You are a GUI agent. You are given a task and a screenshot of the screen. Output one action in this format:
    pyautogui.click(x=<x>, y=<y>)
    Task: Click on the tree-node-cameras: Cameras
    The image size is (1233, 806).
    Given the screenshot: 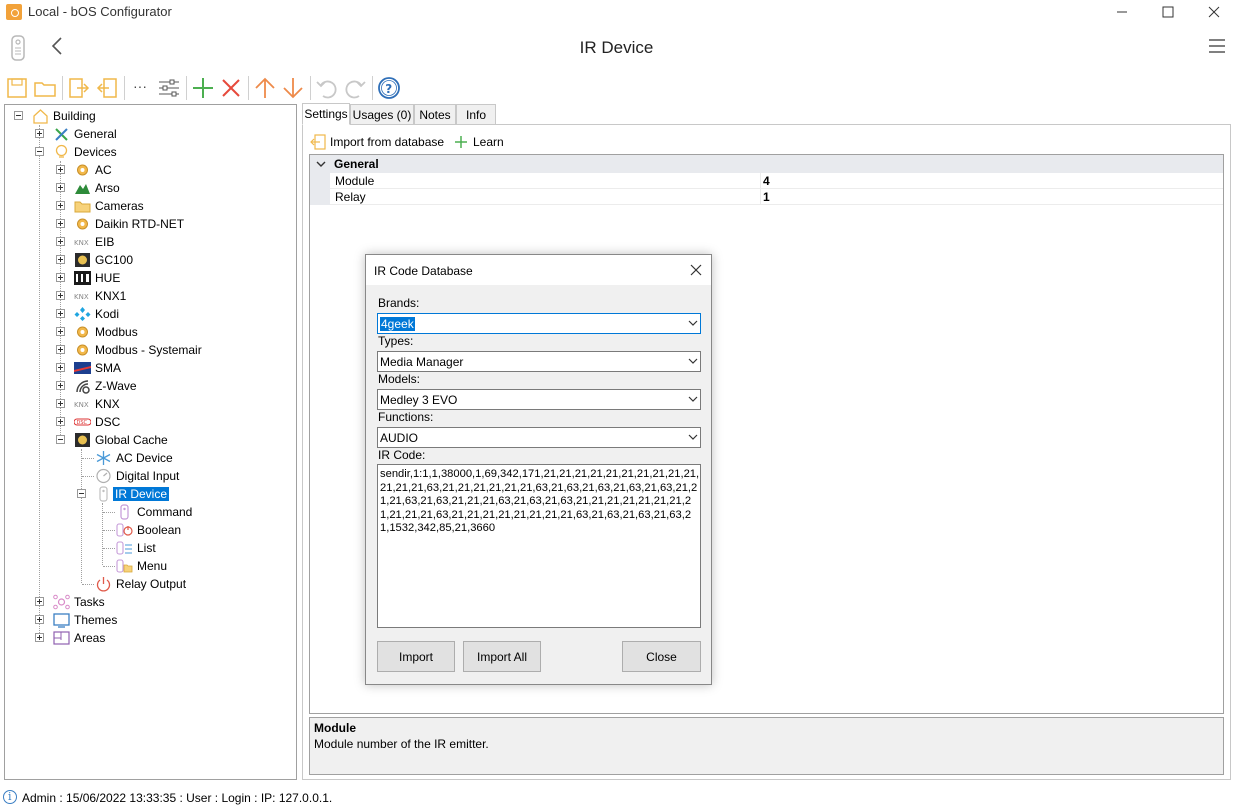 What is the action you would take?
    pyautogui.click(x=150, y=206)
    